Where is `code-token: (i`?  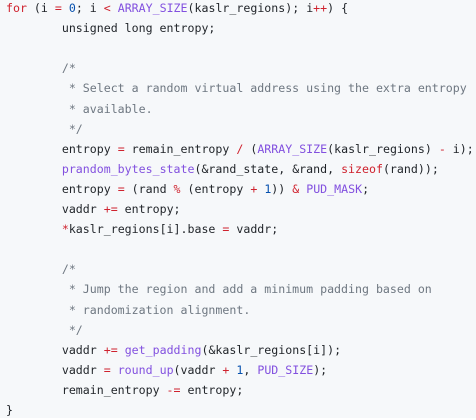
code-token: (i is located at coordinates (40, 8).